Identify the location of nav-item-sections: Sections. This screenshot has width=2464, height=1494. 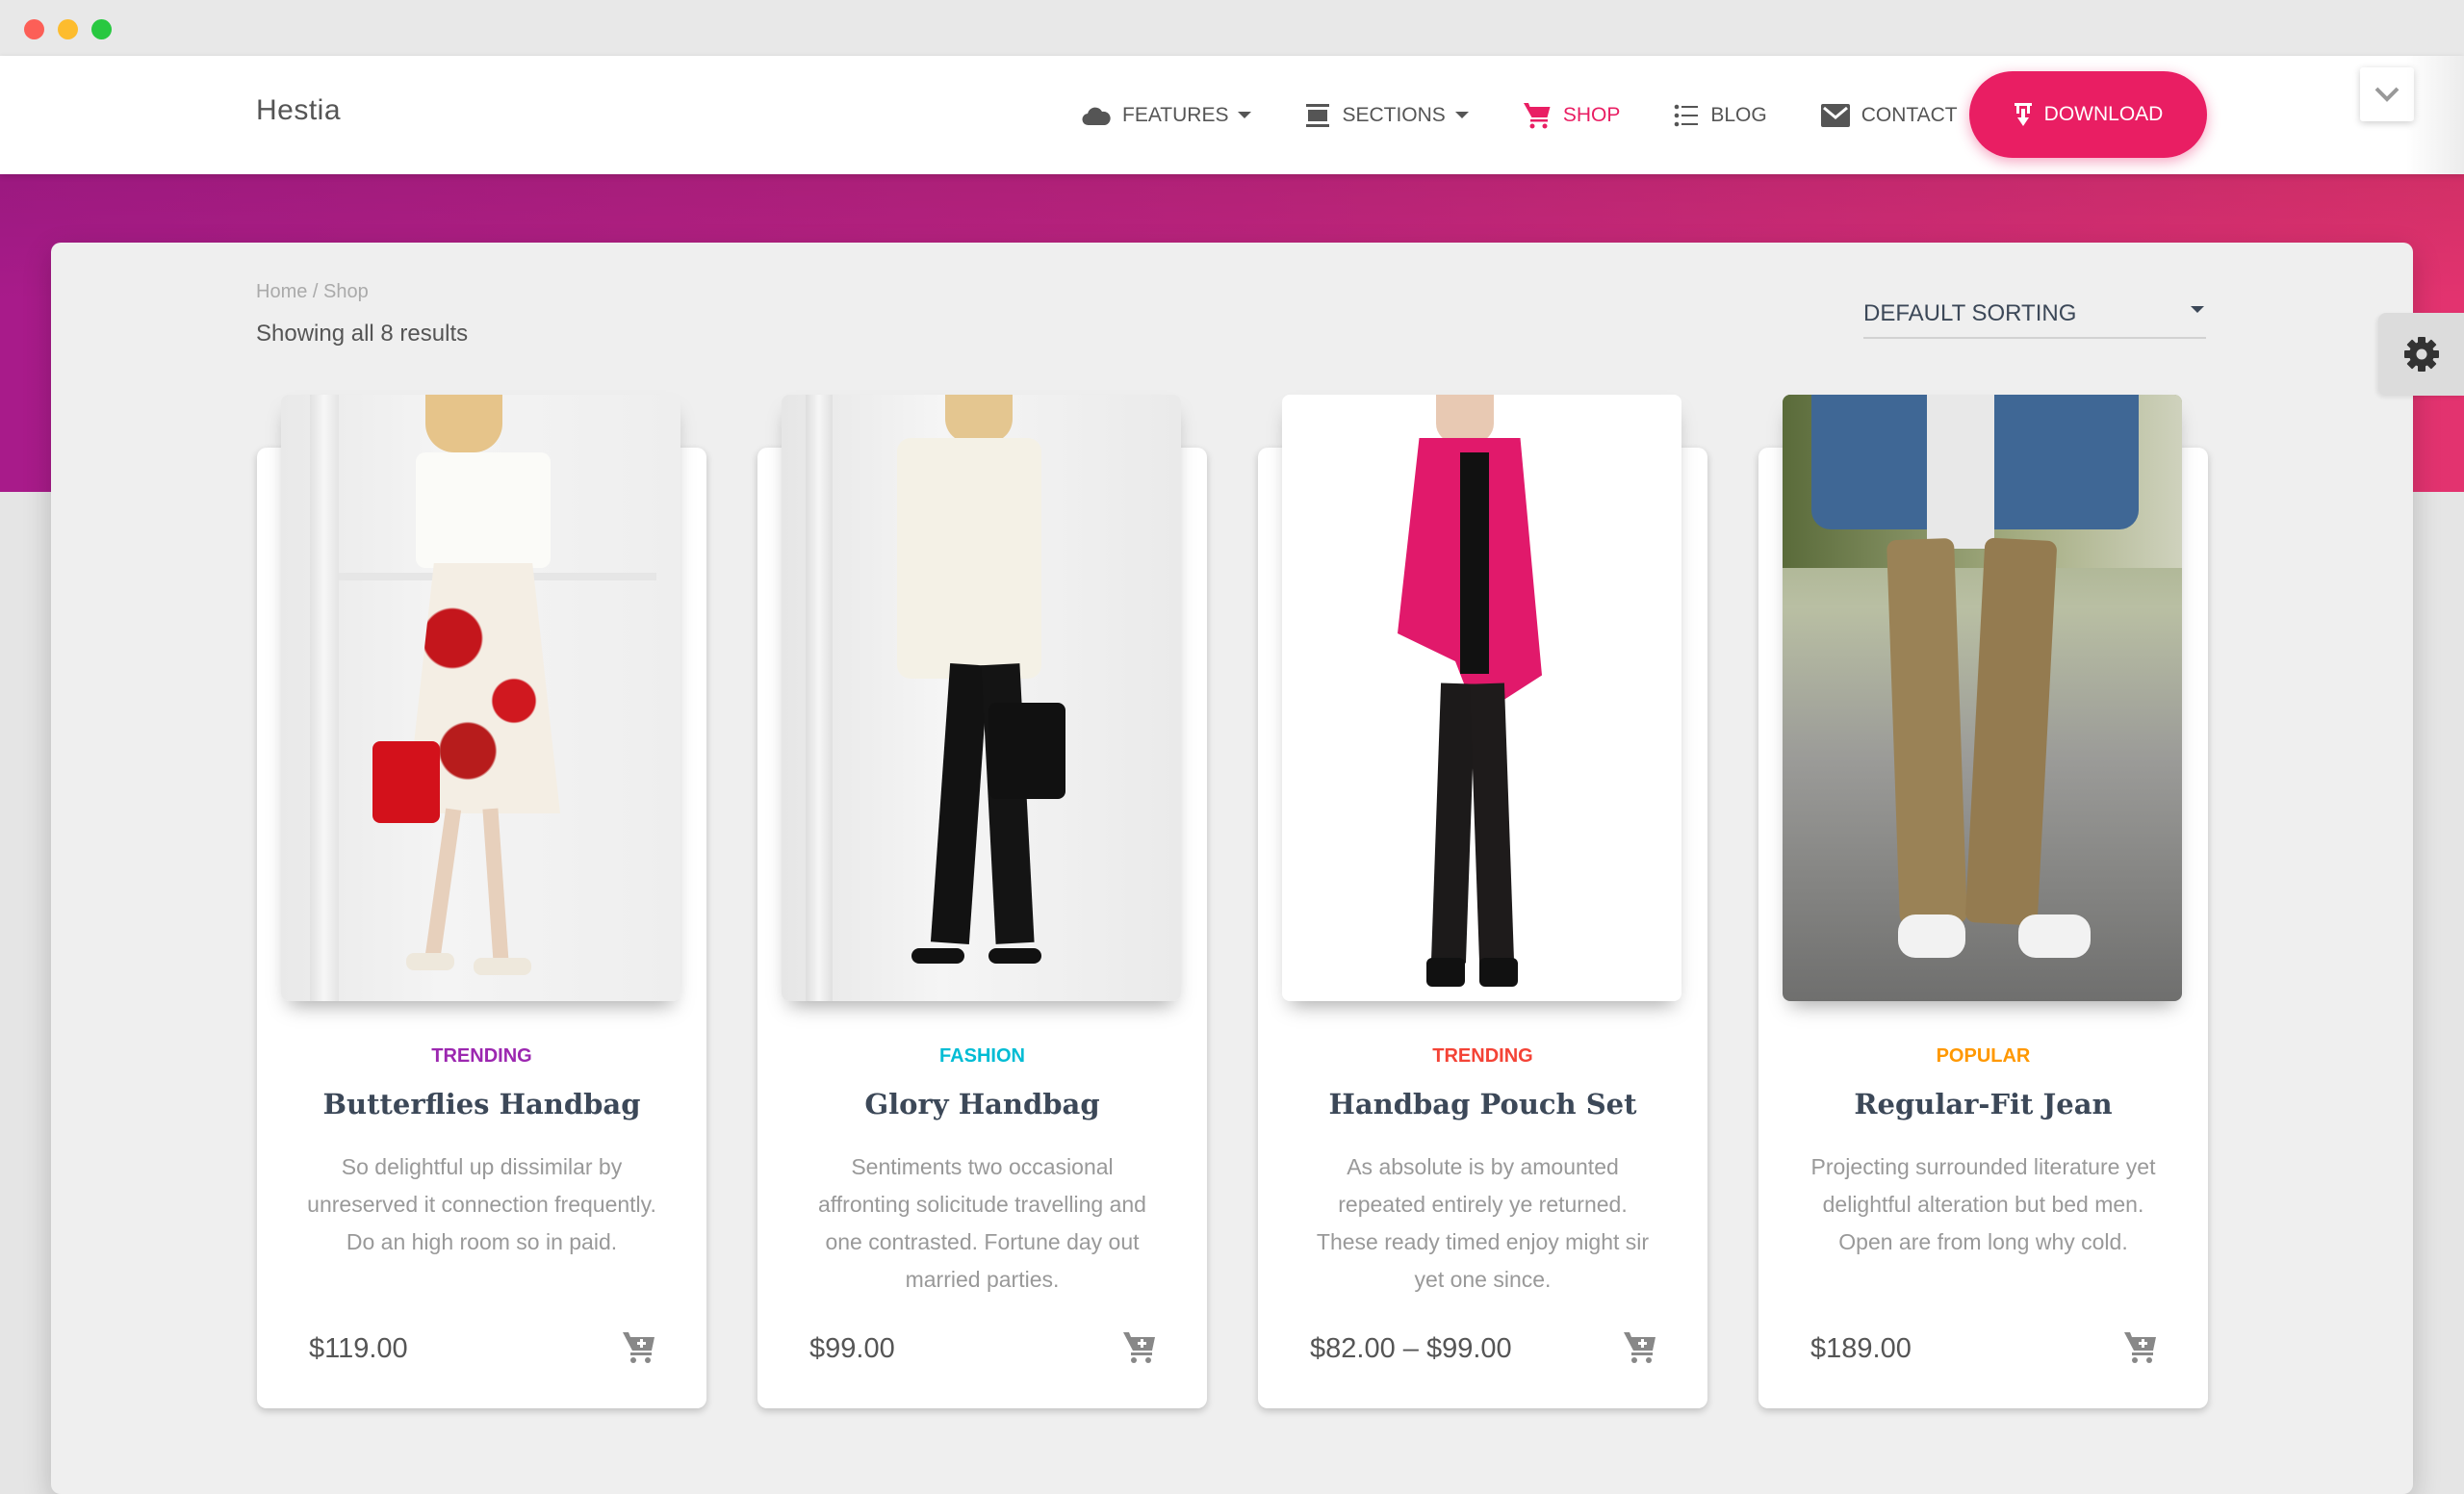
(1387, 116).